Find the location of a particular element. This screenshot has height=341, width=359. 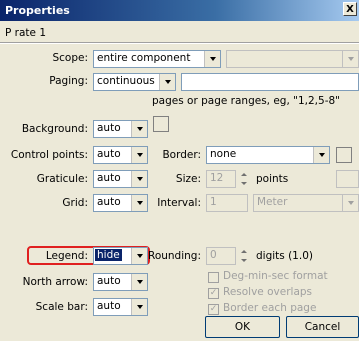

paging-dropdown: continuous is located at coordinates (134, 82).